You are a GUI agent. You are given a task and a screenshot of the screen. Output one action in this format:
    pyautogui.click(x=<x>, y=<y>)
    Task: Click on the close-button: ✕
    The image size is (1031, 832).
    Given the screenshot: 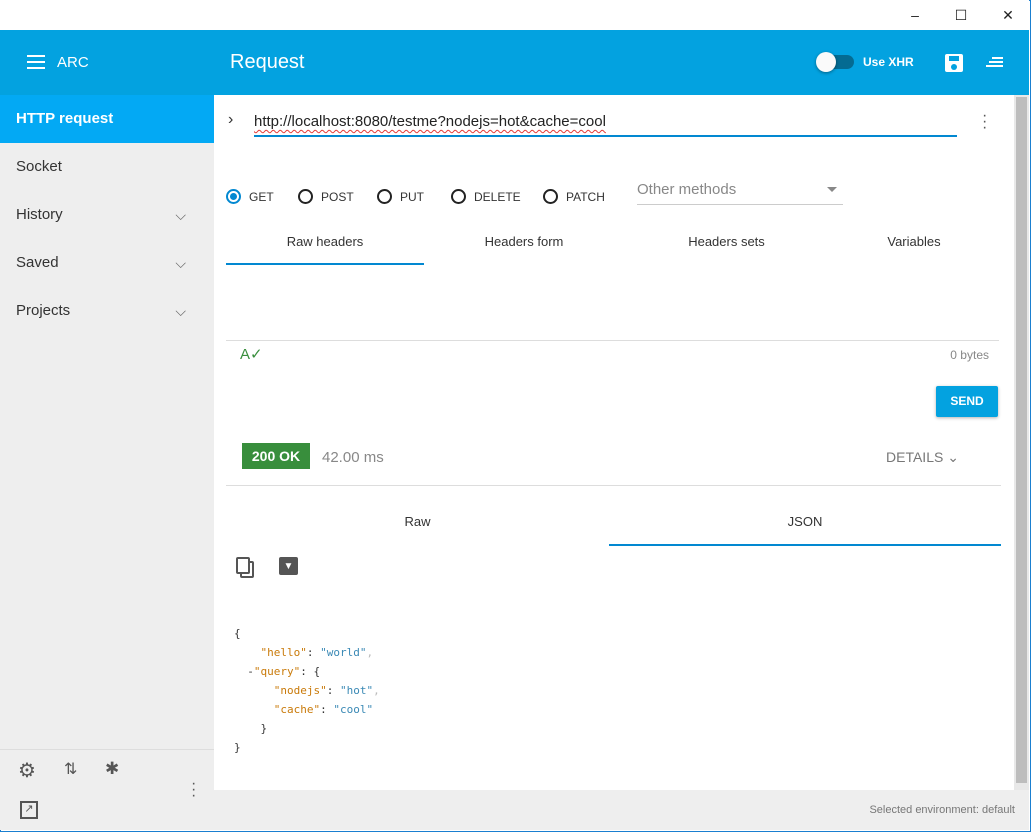 What is the action you would take?
    pyautogui.click(x=1008, y=15)
    